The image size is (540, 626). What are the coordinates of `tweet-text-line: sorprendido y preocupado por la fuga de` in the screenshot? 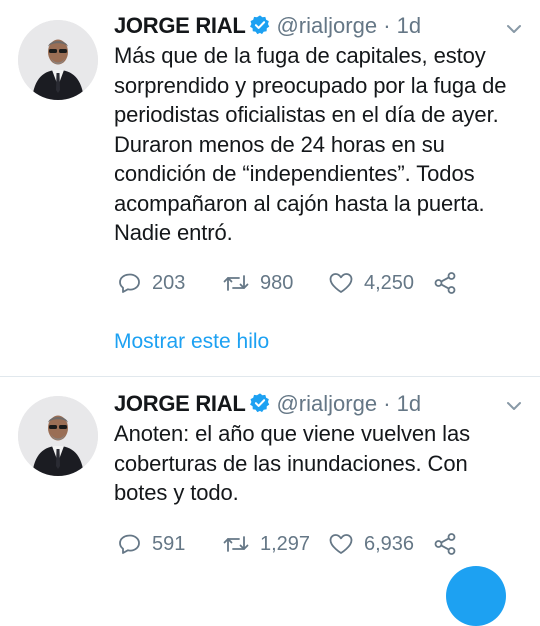 It's located at (310, 85).